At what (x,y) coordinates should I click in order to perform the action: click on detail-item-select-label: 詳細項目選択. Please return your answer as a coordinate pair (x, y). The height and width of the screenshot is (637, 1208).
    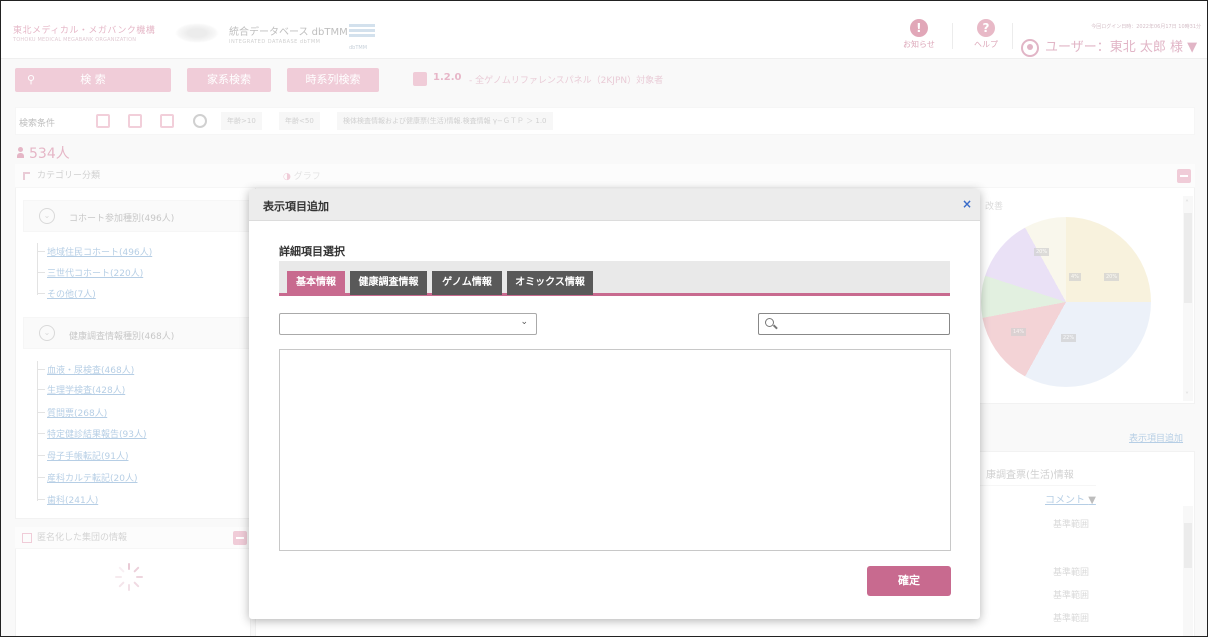
    Looking at the image, I should click on (312, 251).